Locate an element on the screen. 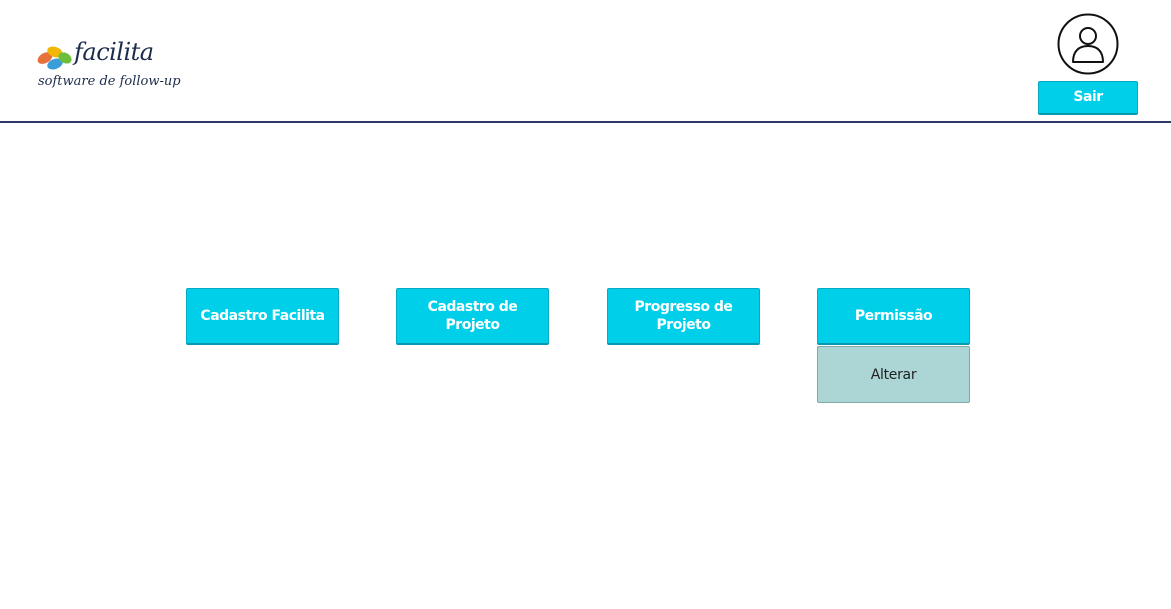  cadastro-facilita-button: Cadastro Facilita is located at coordinates (262, 316).